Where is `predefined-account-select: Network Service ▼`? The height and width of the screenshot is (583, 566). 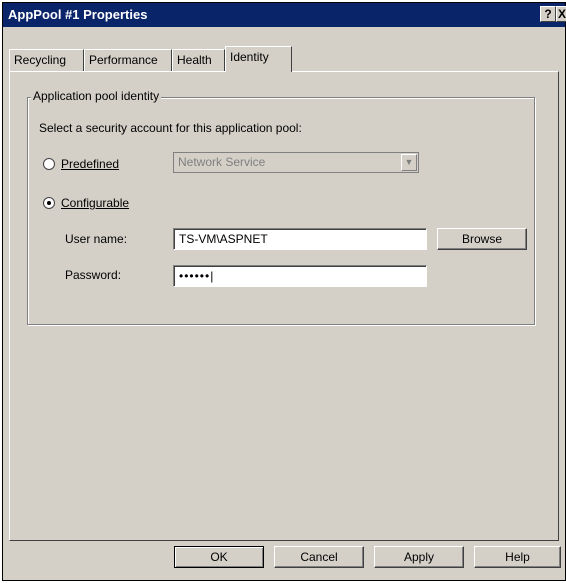
predefined-account-select: Network Service ▼ is located at coordinates (296, 162).